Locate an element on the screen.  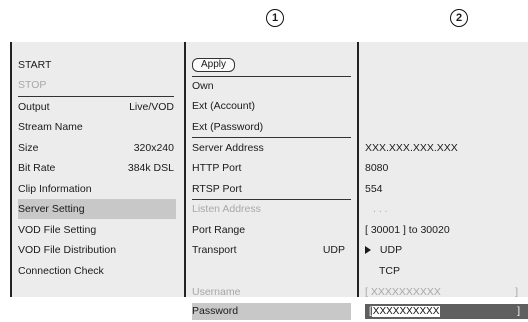
menu-item-label: Username is located at coordinates (216, 292).